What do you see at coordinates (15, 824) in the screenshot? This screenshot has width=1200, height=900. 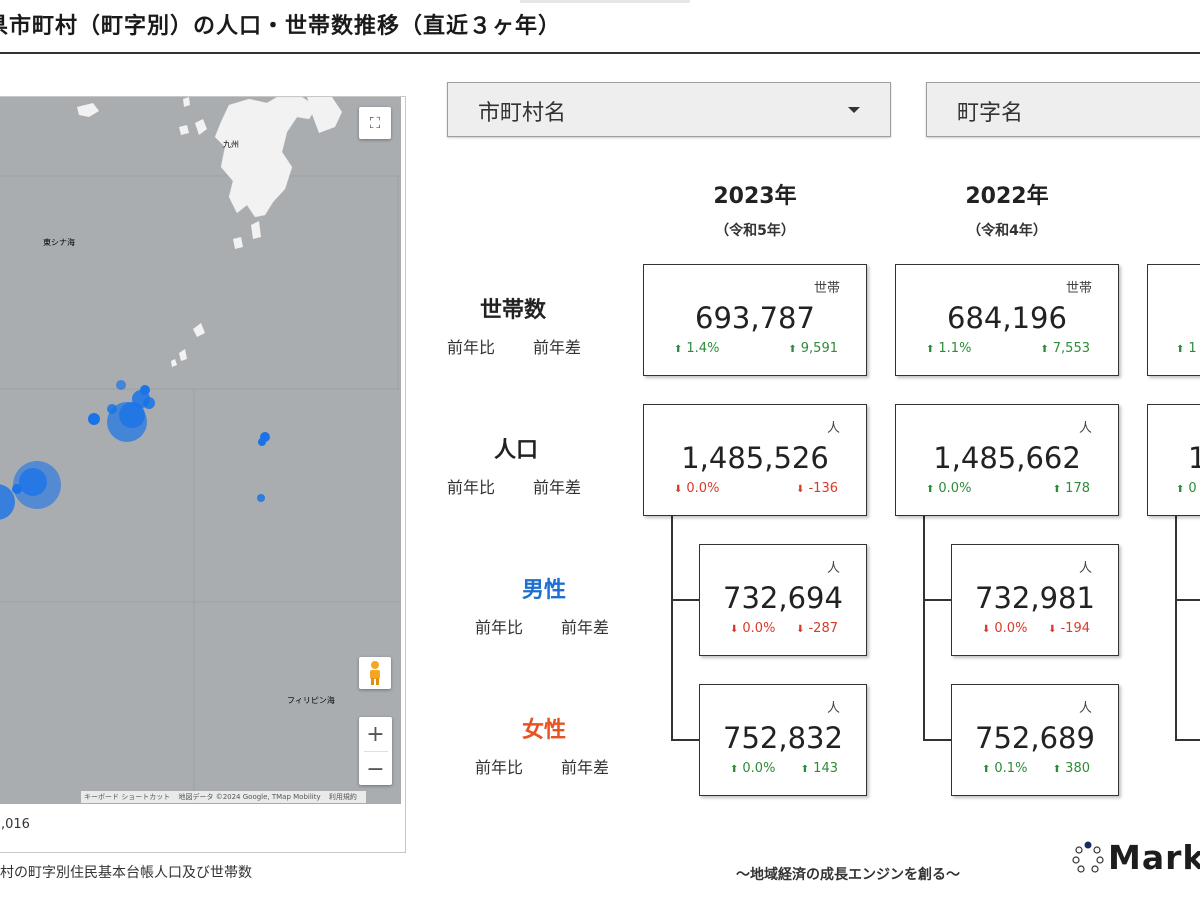 I see `map-legend-value: ,016` at bounding box center [15, 824].